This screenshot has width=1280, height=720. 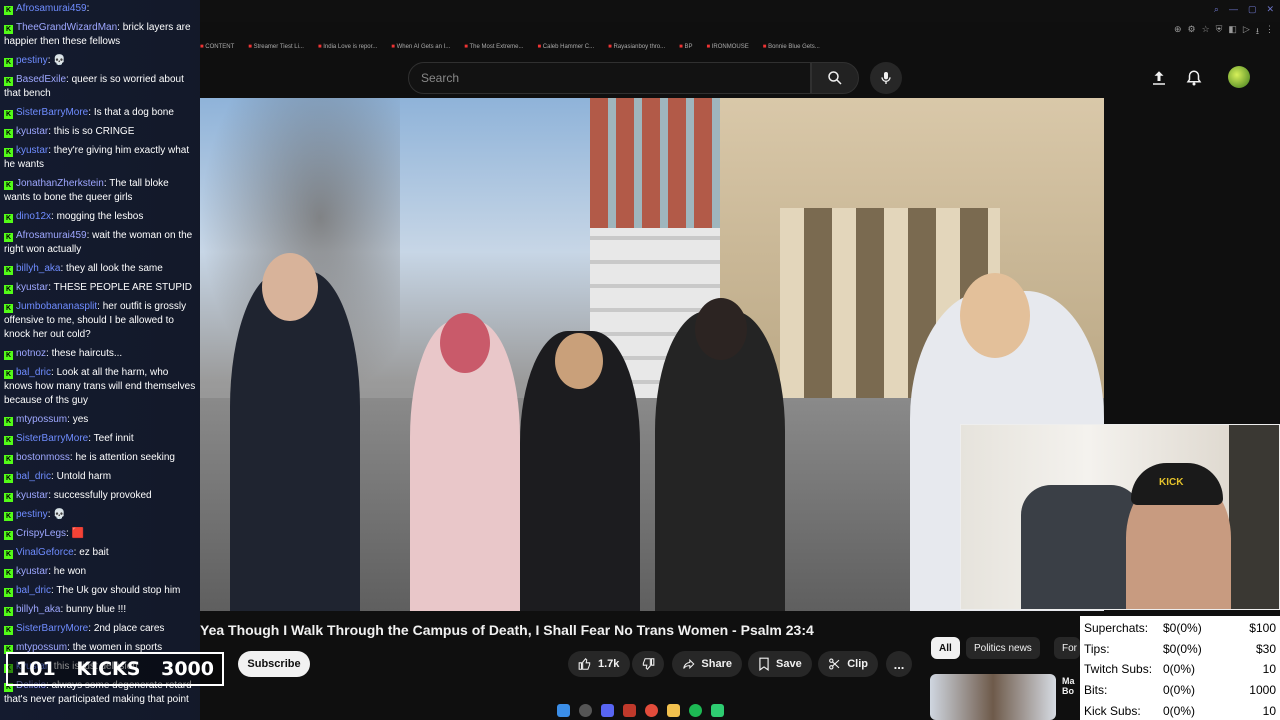 What do you see at coordinates (1270, 9) in the screenshot?
I see `close-icon: ✕` at bounding box center [1270, 9].